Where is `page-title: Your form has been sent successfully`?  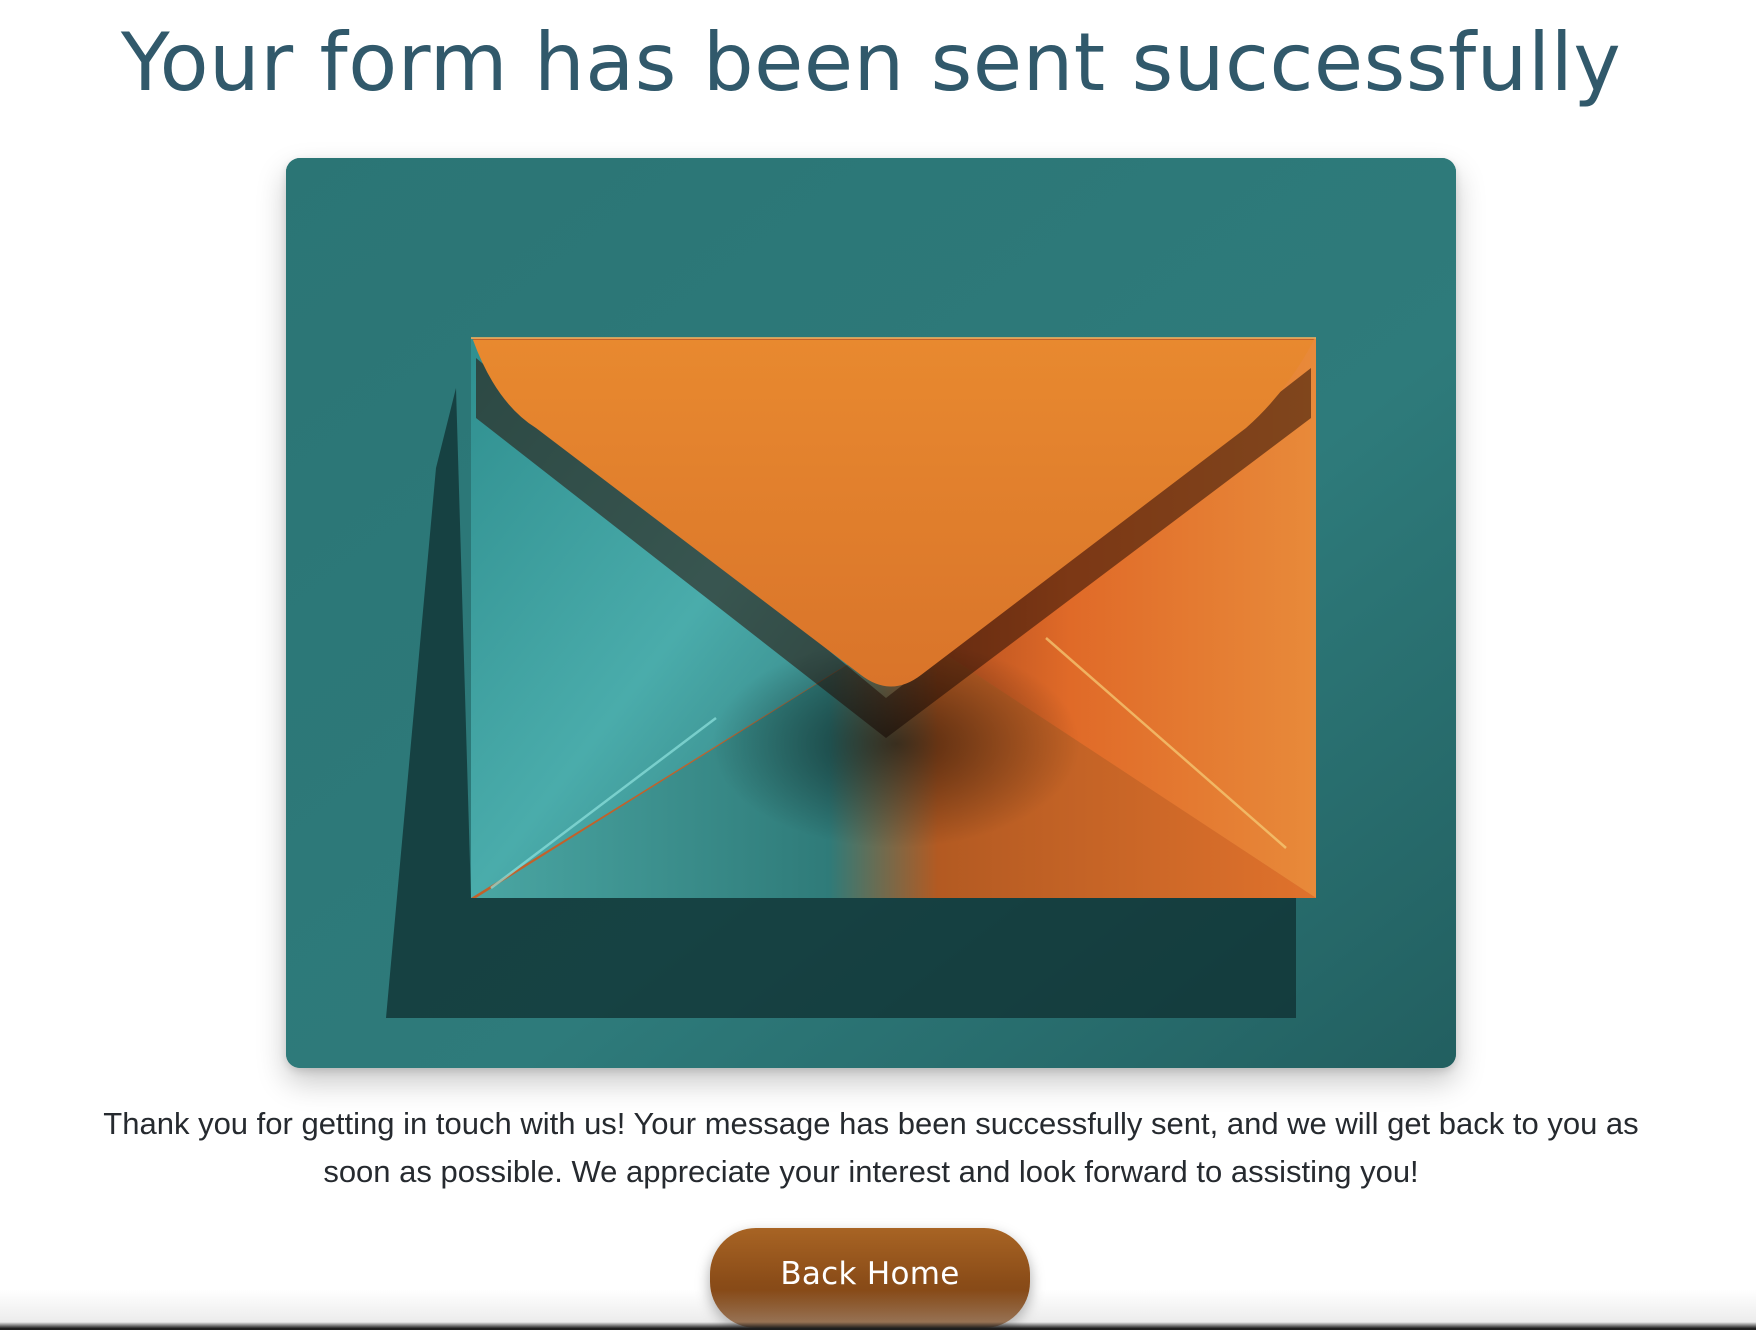 page-title: Your form has been sent successfully is located at coordinates (871, 62).